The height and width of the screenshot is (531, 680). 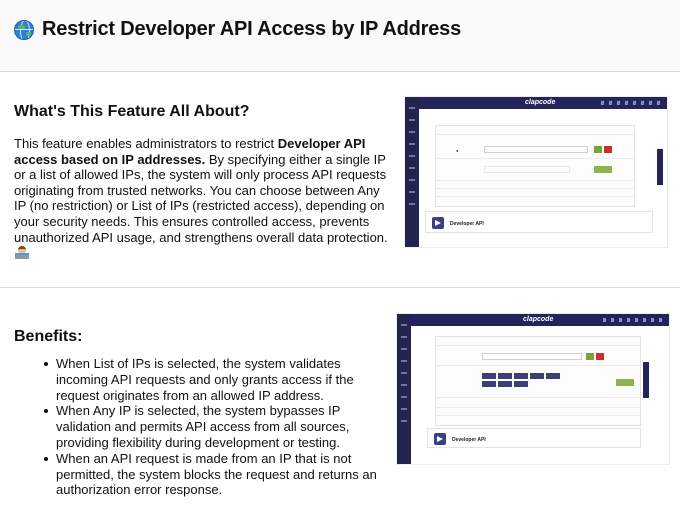 I want to click on globe-icon, so click(x=24, y=30).